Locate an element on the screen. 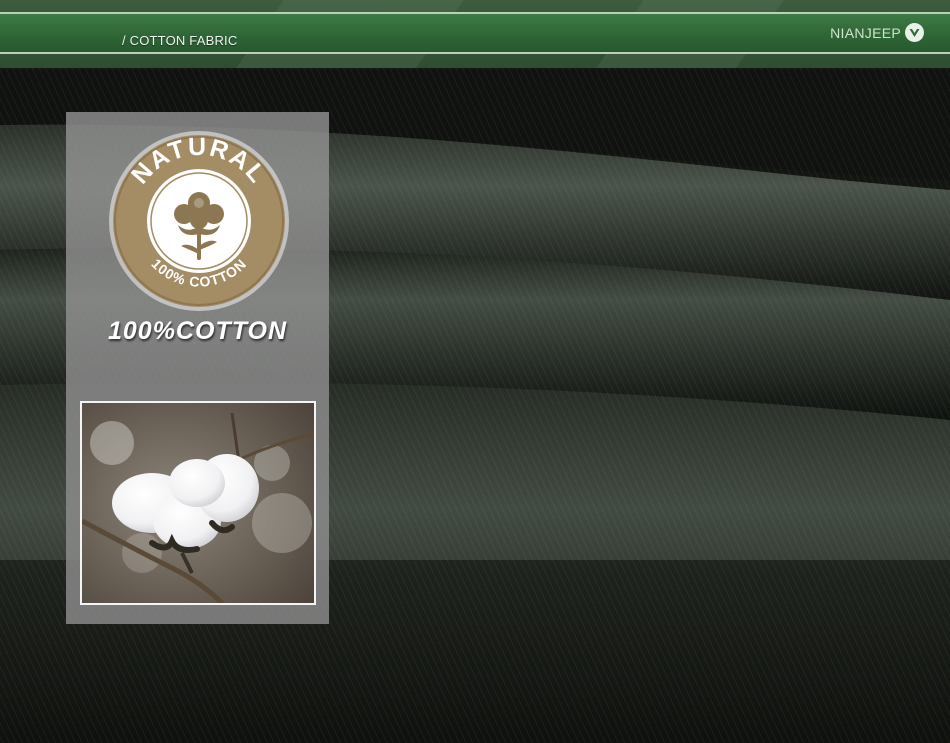  brand-link: NIANJEEP is located at coordinates (877, 32).